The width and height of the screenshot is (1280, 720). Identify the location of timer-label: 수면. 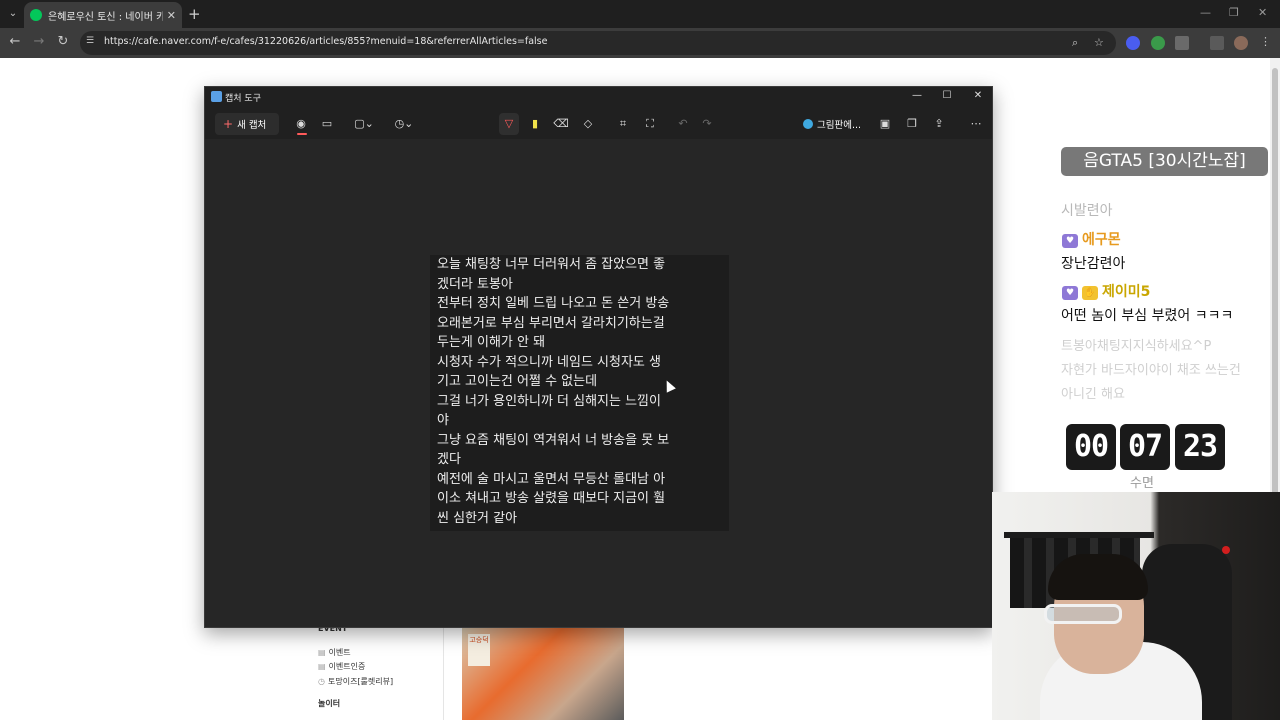
(1142, 483).